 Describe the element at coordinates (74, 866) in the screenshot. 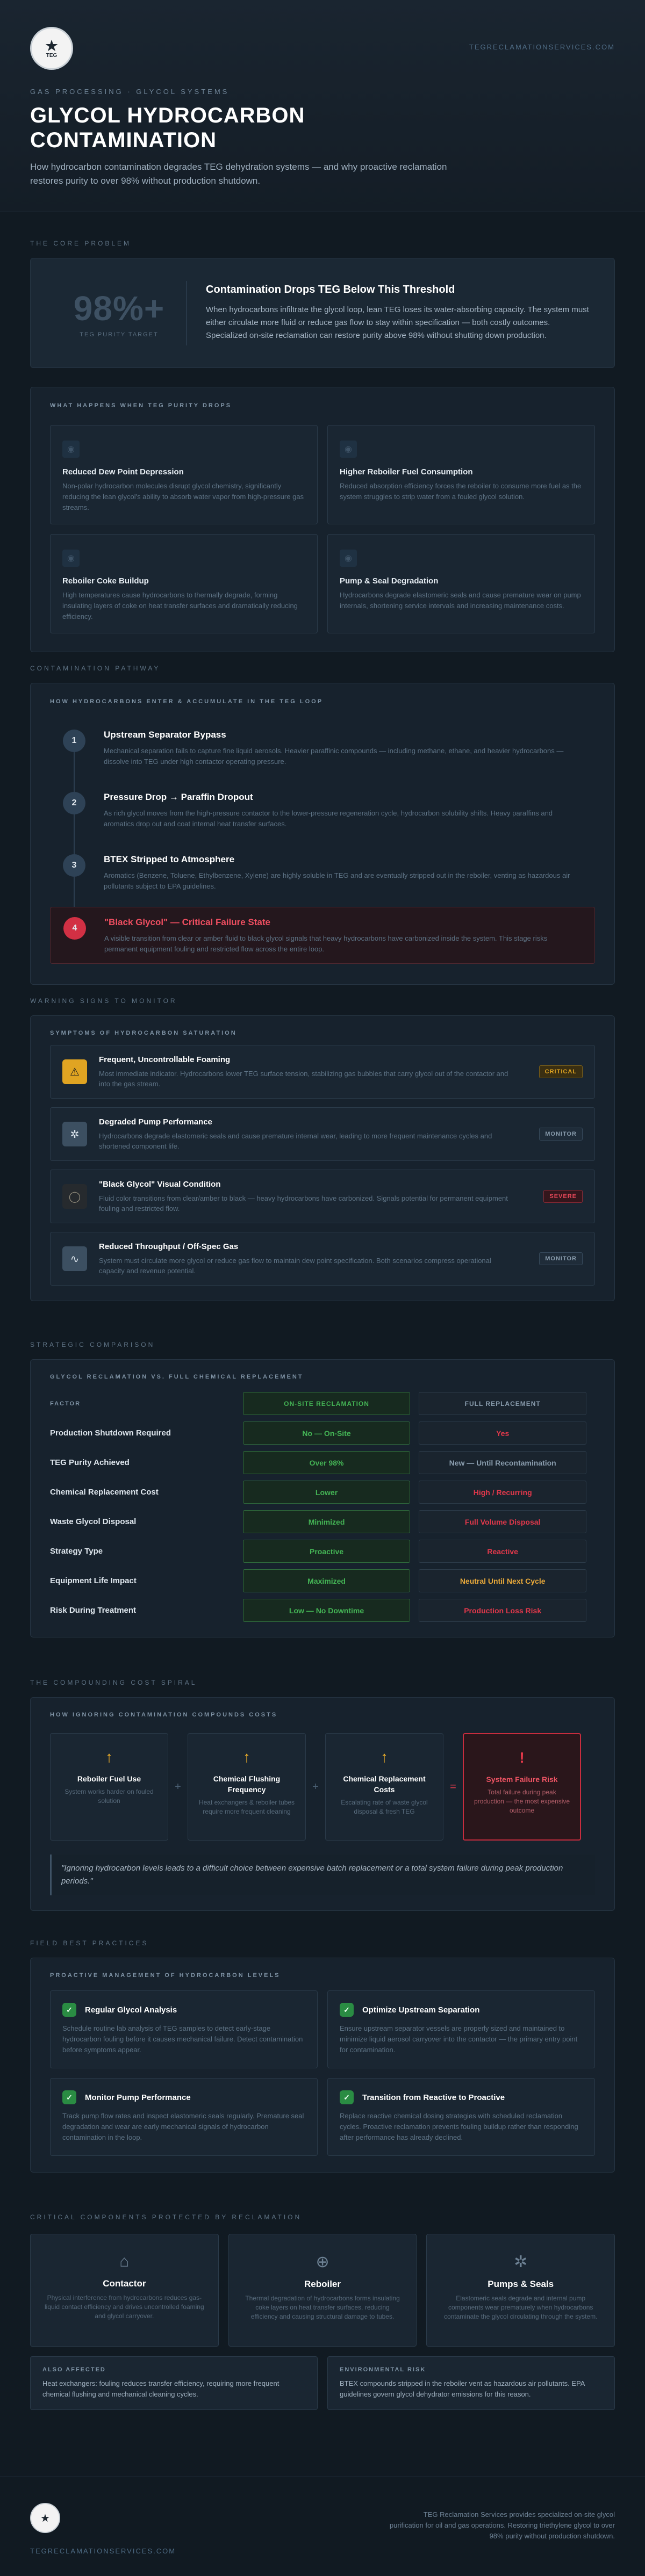

I see `step-number: 3` at that location.